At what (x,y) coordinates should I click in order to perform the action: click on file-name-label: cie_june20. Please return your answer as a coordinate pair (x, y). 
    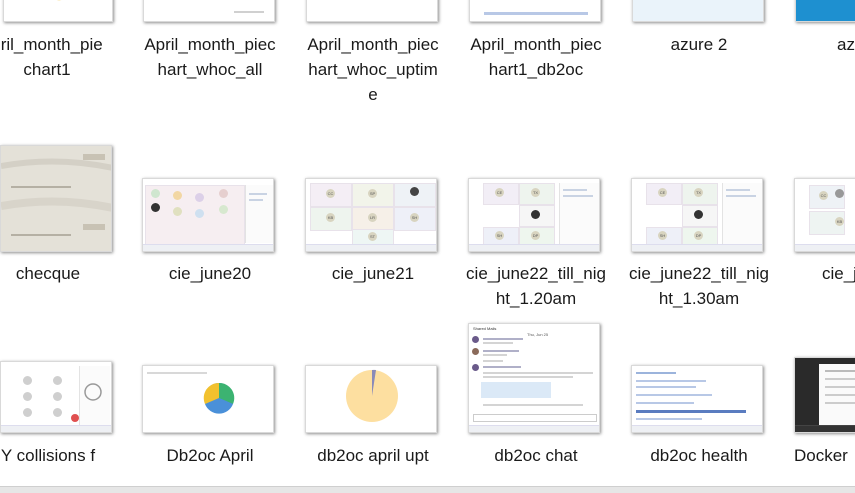
    Looking at the image, I should click on (210, 273).